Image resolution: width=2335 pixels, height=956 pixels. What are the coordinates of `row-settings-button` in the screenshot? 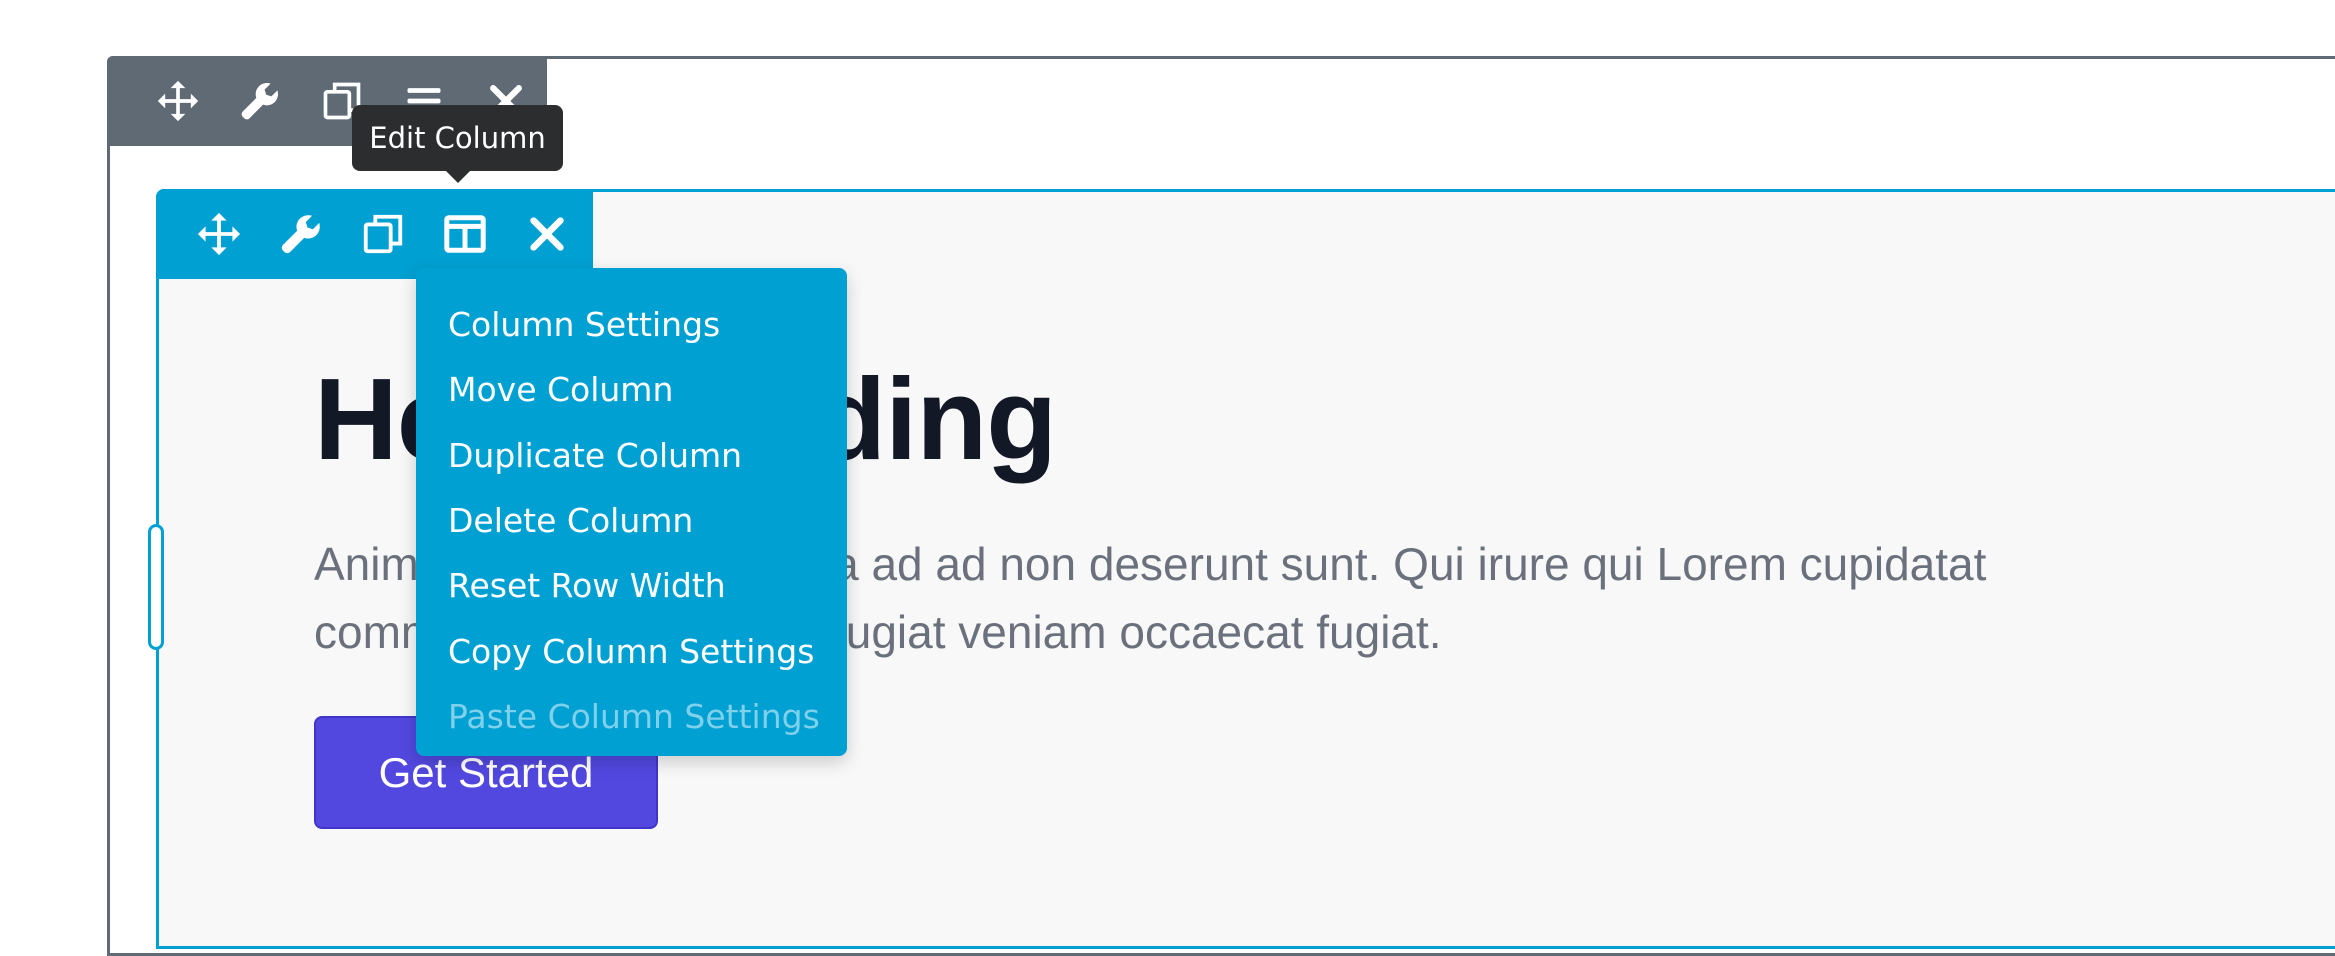 It's located at (260, 101).